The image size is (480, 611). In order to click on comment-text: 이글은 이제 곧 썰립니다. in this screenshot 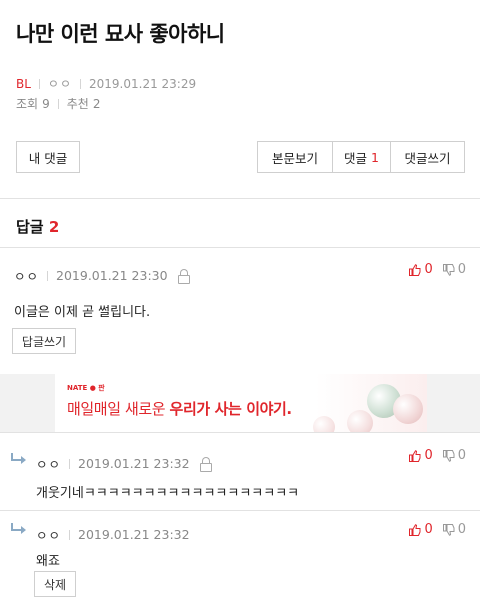, I will do `click(82, 312)`.